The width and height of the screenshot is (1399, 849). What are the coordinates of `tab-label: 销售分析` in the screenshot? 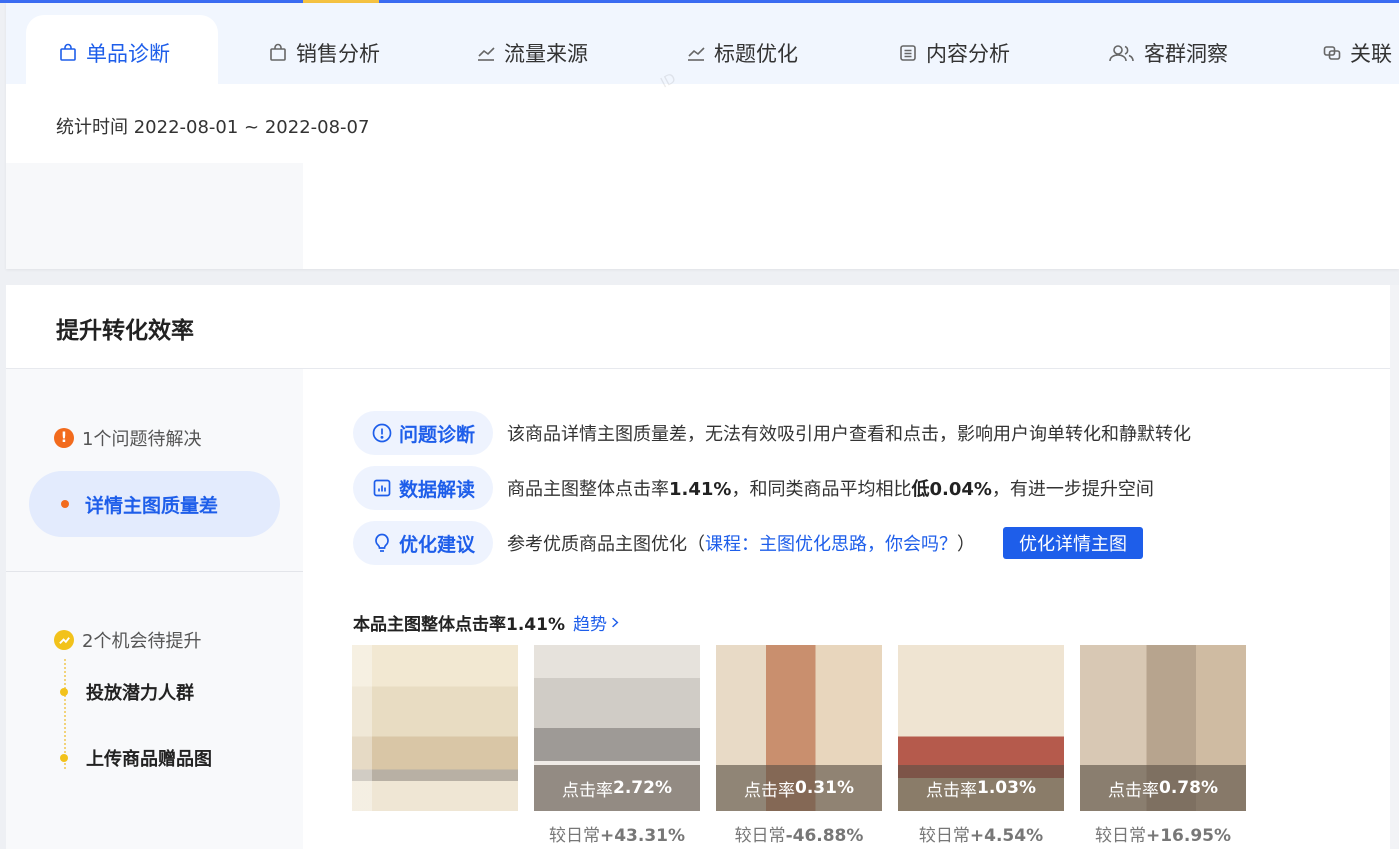 It's located at (338, 54).